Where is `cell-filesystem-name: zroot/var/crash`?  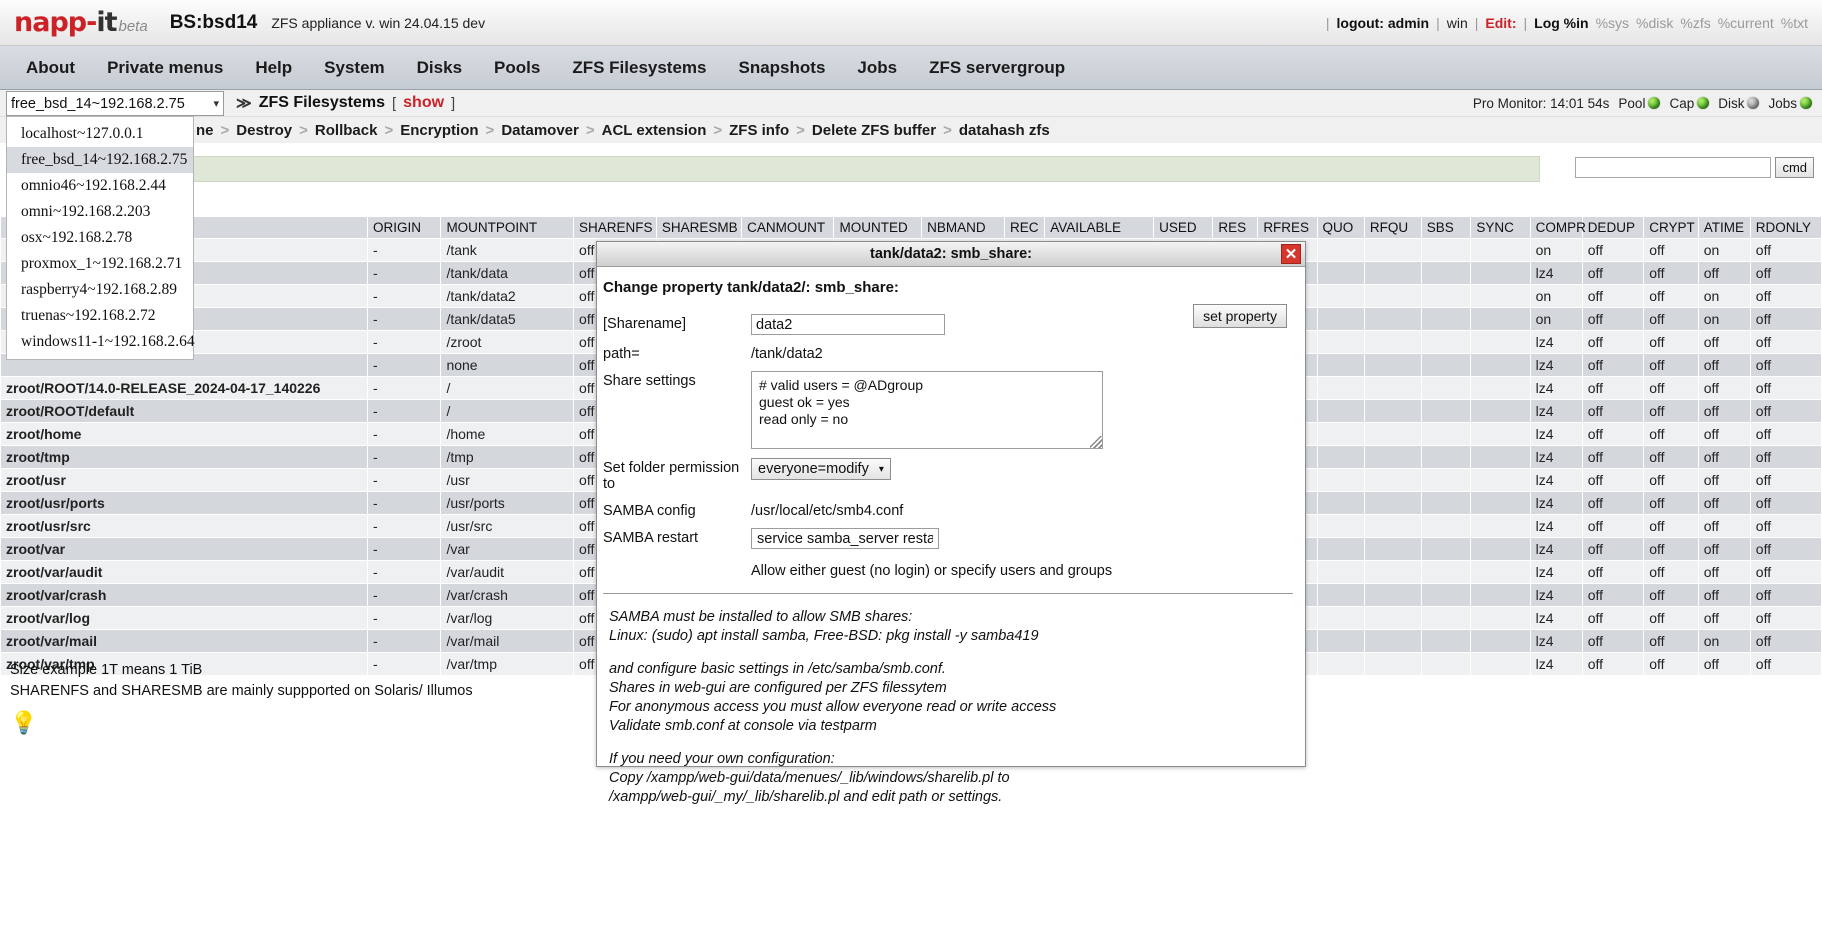 cell-filesystem-name: zroot/var/crash is located at coordinates (184, 595).